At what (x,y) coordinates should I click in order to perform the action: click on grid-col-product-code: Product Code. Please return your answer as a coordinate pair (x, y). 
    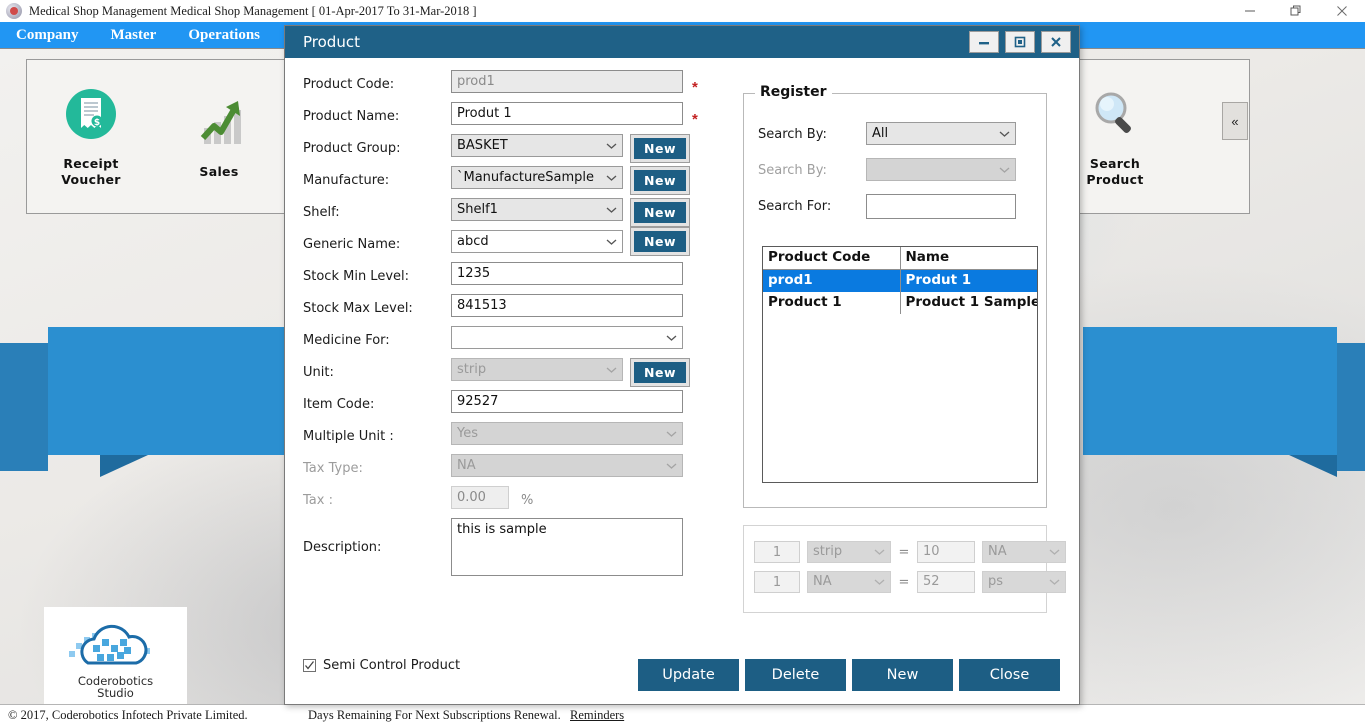
    Looking at the image, I should click on (832, 258).